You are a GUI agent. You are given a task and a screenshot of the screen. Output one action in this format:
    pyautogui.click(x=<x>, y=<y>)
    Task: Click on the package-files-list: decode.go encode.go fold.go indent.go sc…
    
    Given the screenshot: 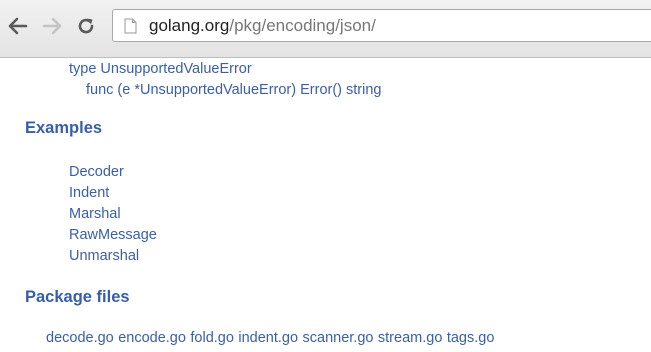 What is the action you would take?
    pyautogui.click(x=270, y=338)
    